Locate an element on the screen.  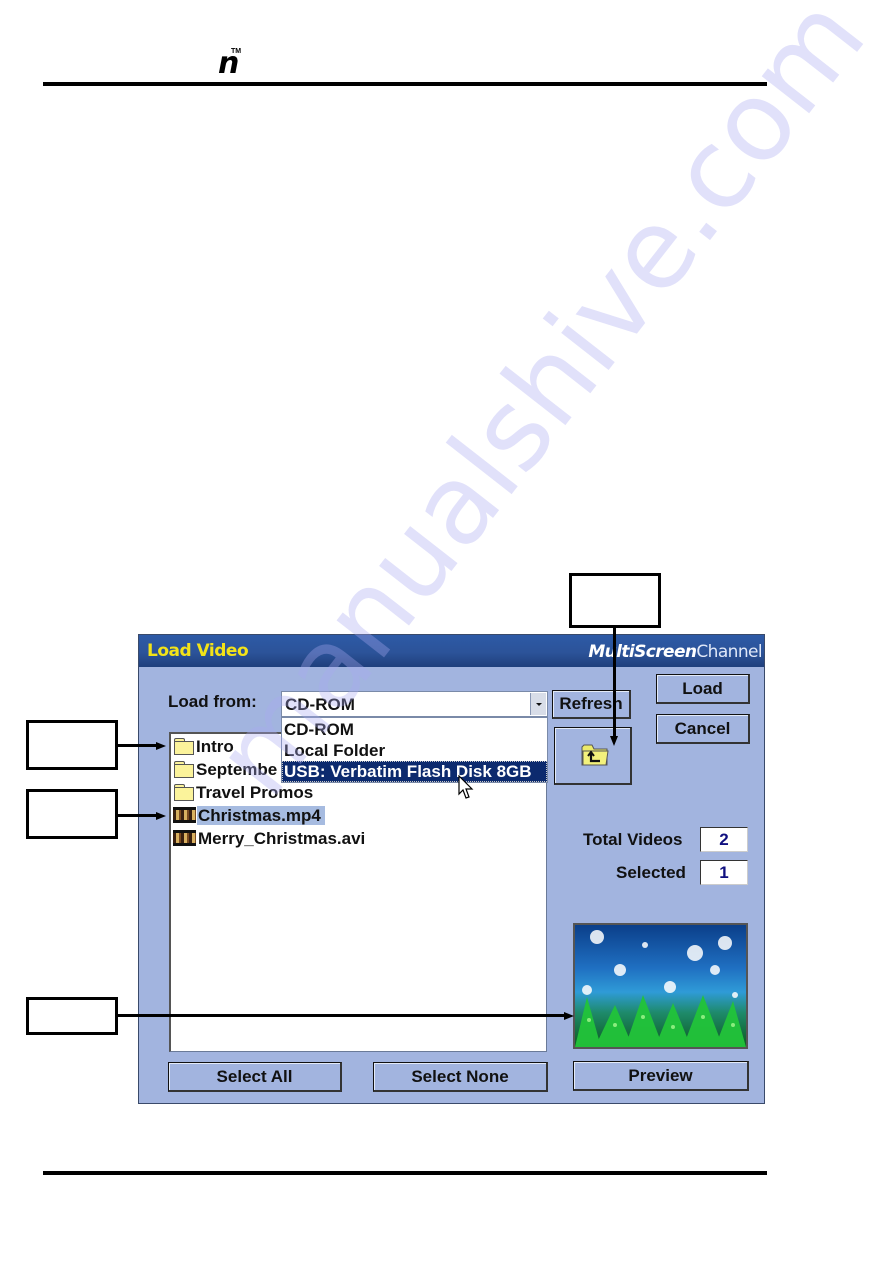
list-item-folder: Travel Promos is located at coordinates (245, 793).